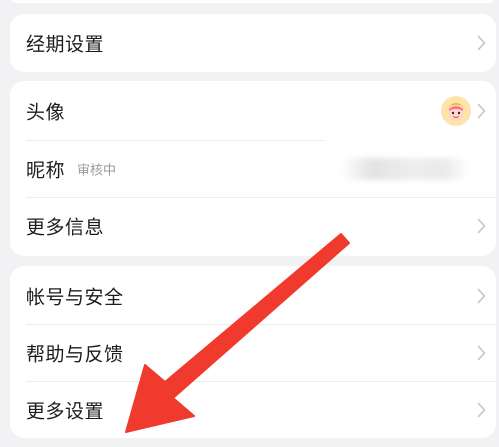 Image resolution: width=499 pixels, height=447 pixels. Describe the element at coordinates (65, 227) in the screenshot. I see `more-info-label: 更多信息` at that location.